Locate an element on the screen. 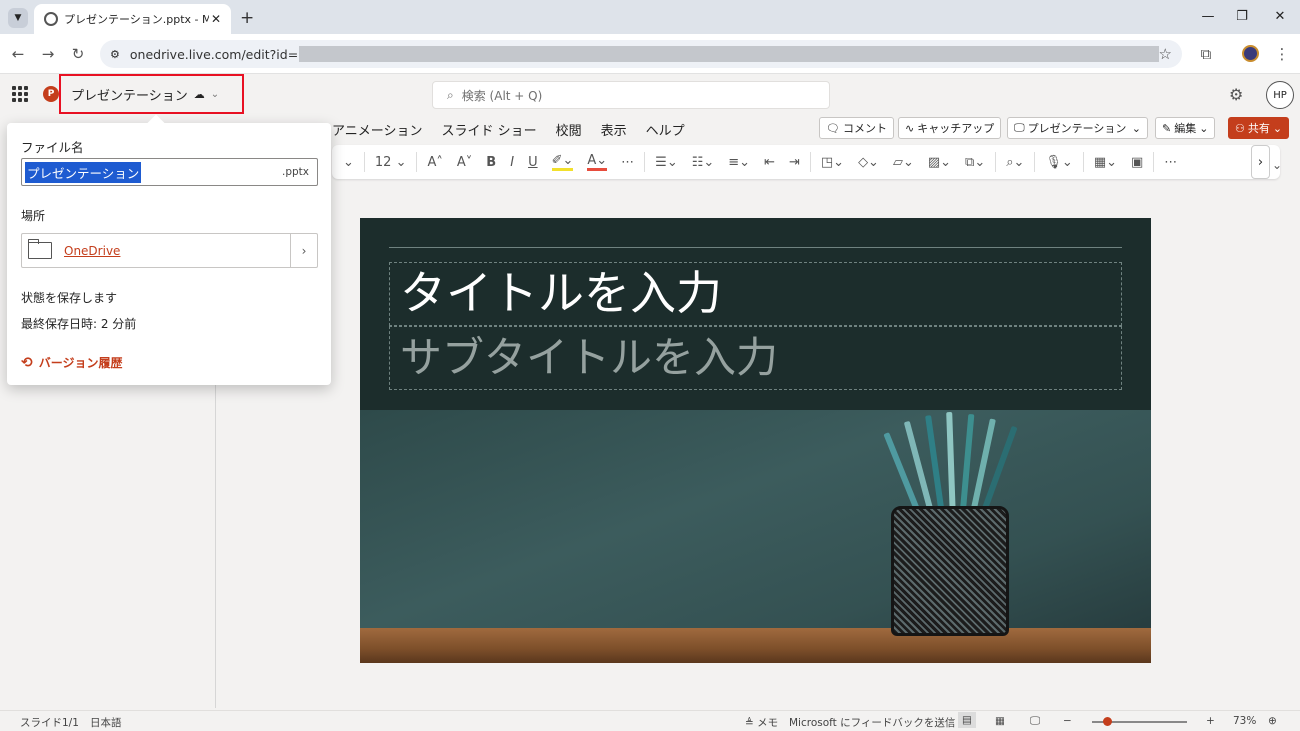 The width and height of the screenshot is (1300, 731). close-tab-icon: ✕ is located at coordinates (216, 19).